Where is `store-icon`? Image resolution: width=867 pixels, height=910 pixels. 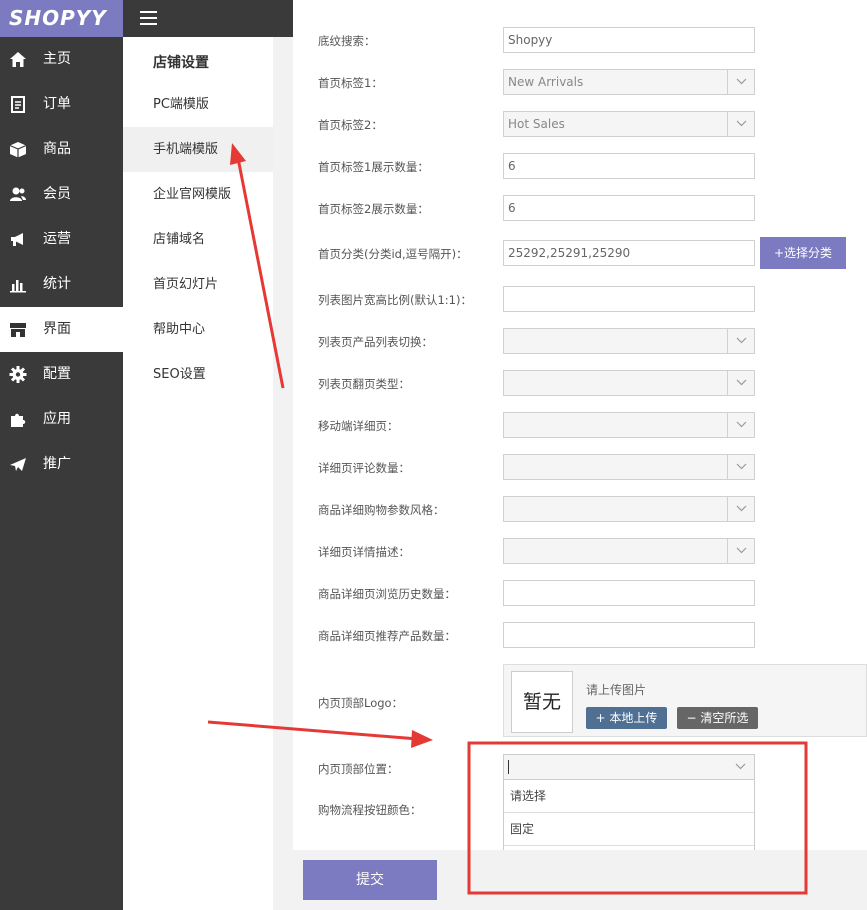 store-icon is located at coordinates (18, 330).